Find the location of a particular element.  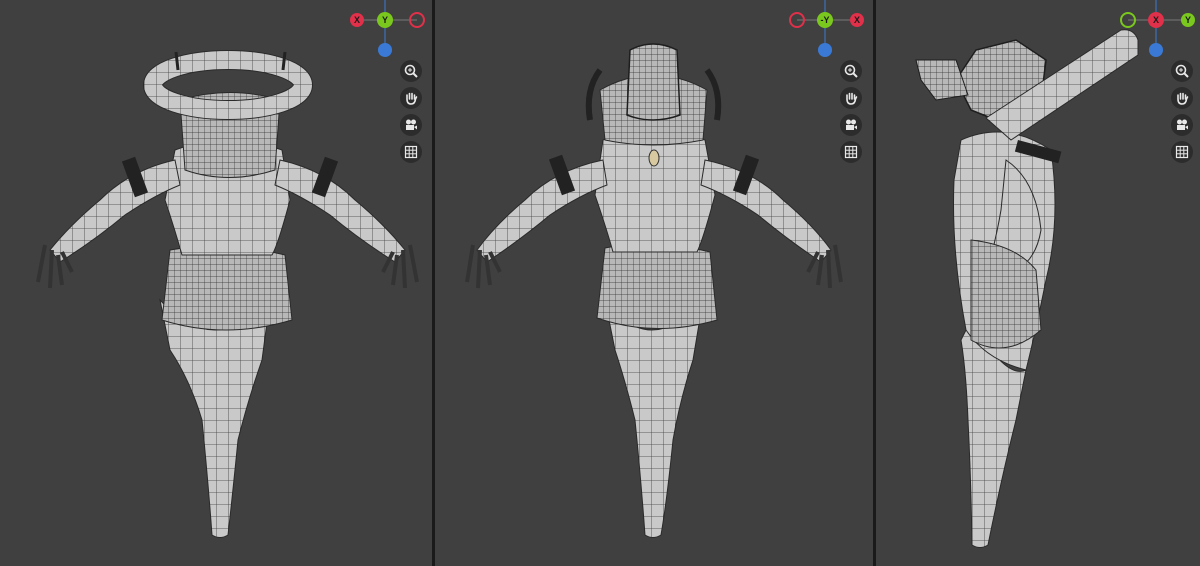

axis-right-label: X is located at coordinates (857, 20).